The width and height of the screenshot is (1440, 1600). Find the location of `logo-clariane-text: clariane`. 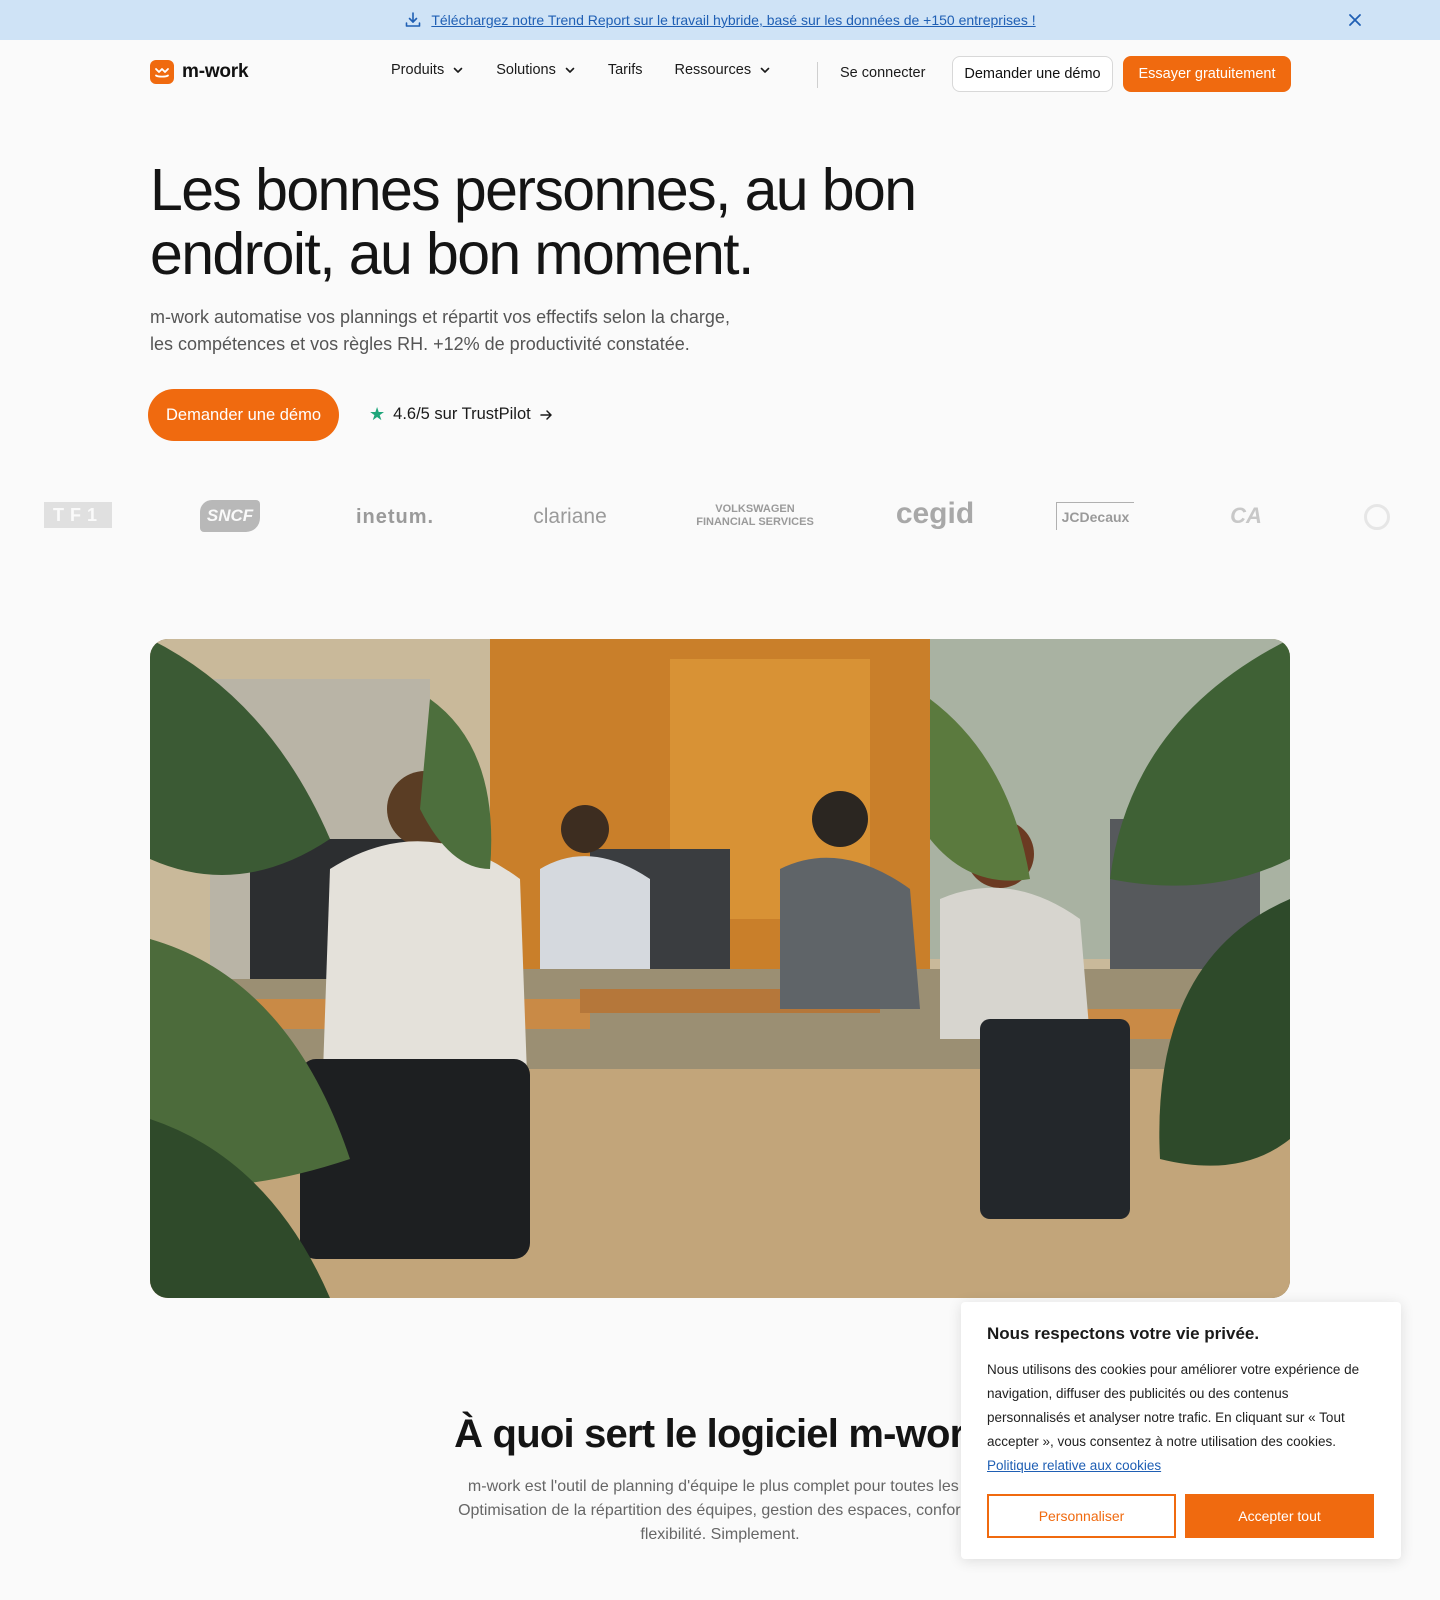

logo-clariane-text: clariane is located at coordinates (570, 516).